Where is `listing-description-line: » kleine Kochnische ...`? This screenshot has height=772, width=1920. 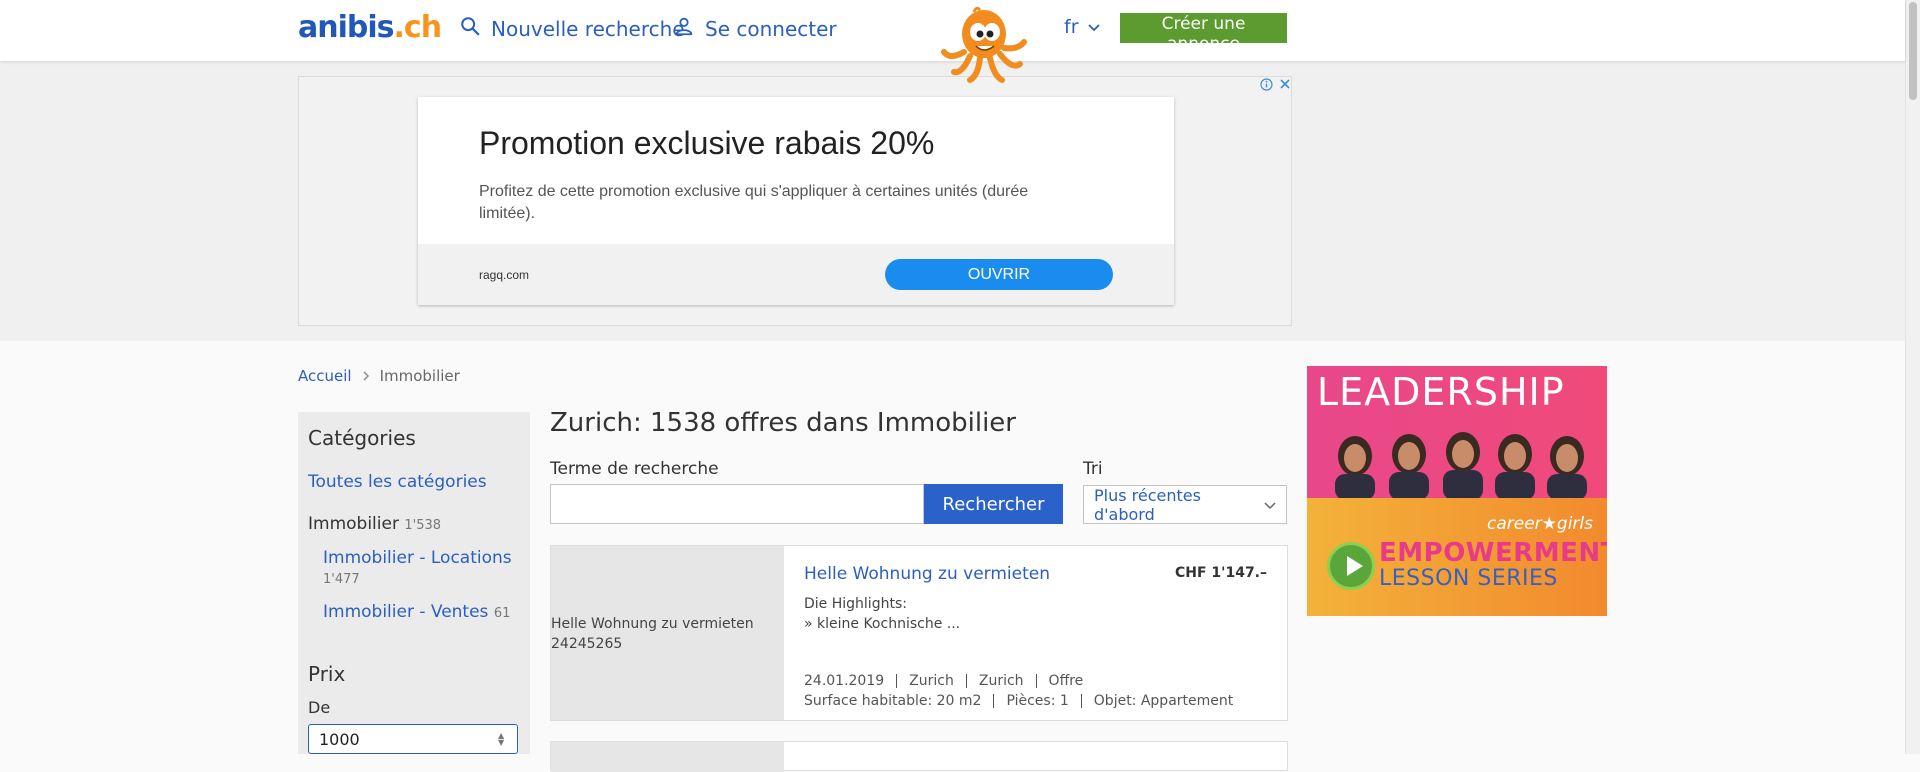 listing-description-line: » kleine Kochnische ... is located at coordinates (882, 624).